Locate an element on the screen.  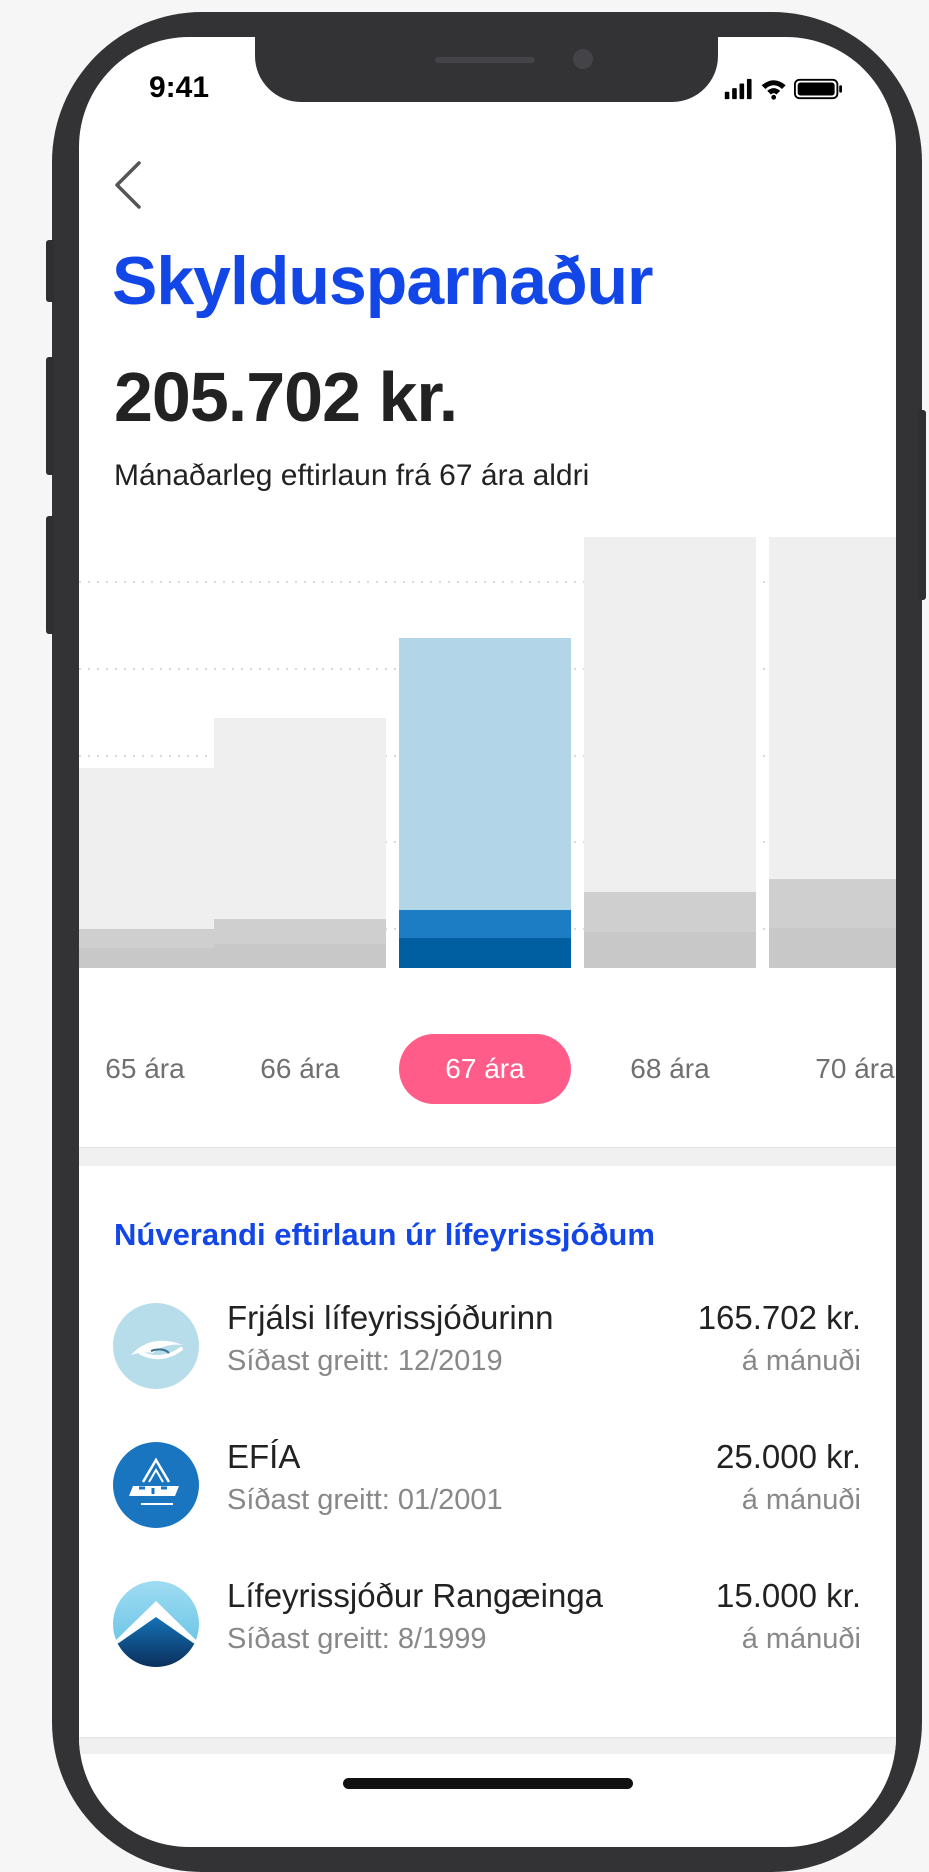
fund-last-paid: Síðast greitt: 12/2019 is located at coordinates (365, 1361).